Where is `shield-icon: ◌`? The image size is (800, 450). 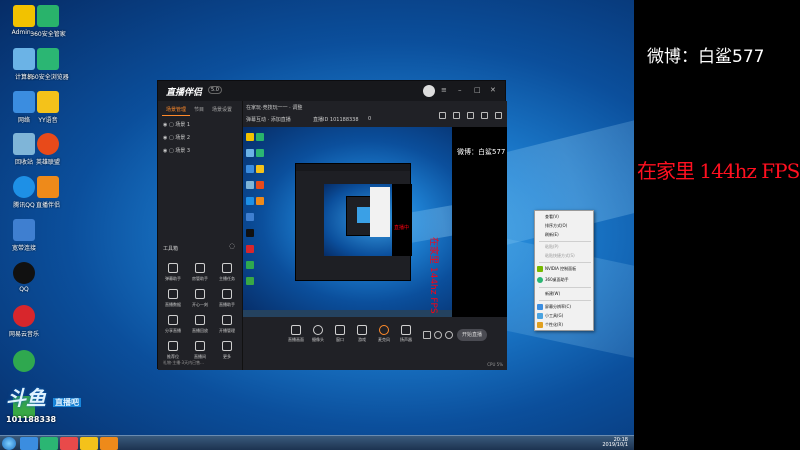 shield-icon: ◌ is located at coordinates (232, 246).